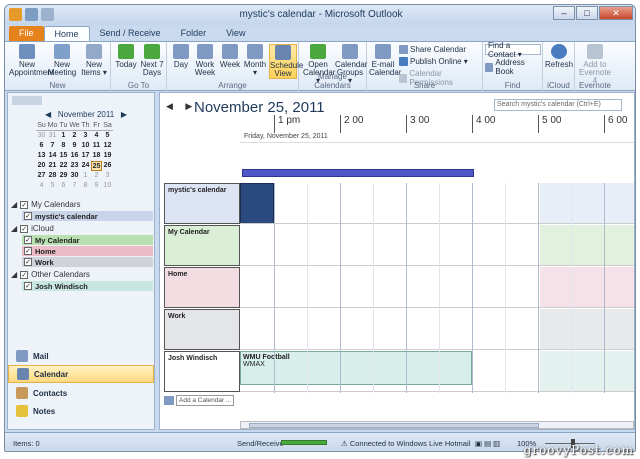 The image size is (640, 459). I want to click on add-to-evernote-button: Add to Evernote 4, so click(595, 64).